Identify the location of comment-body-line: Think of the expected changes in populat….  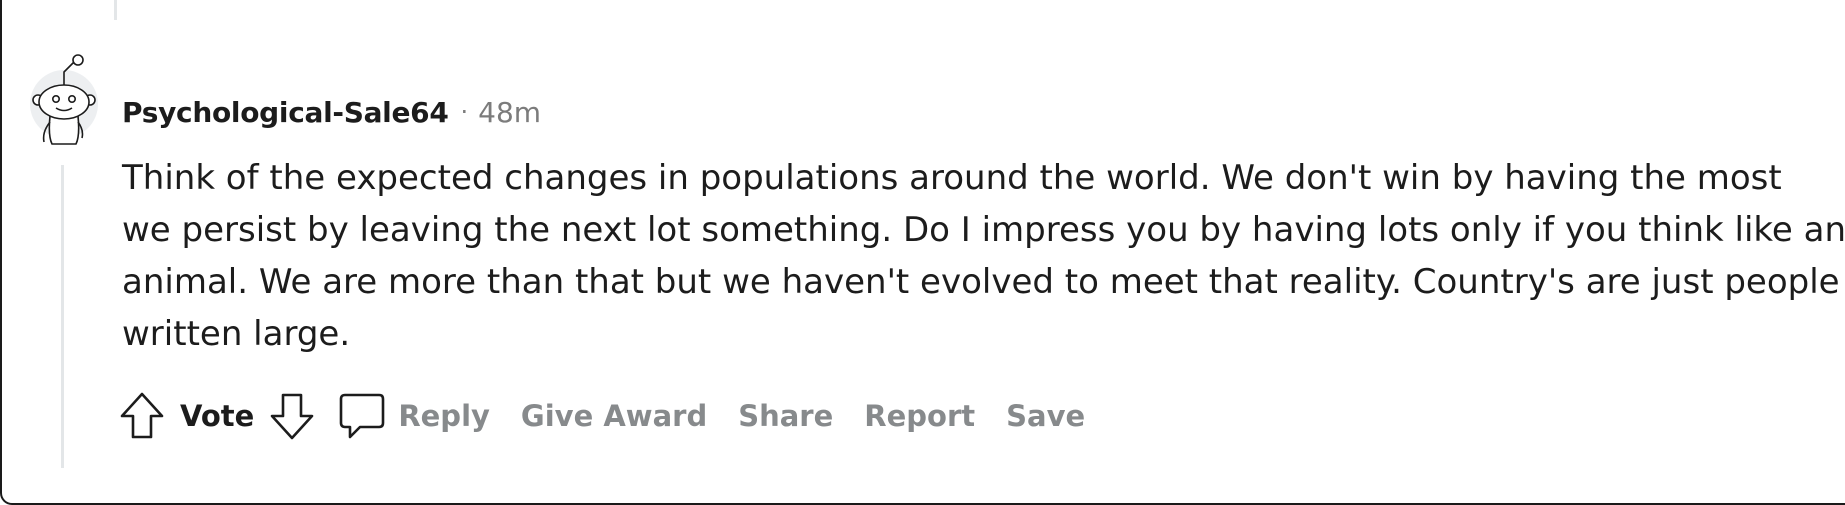
(952, 178).